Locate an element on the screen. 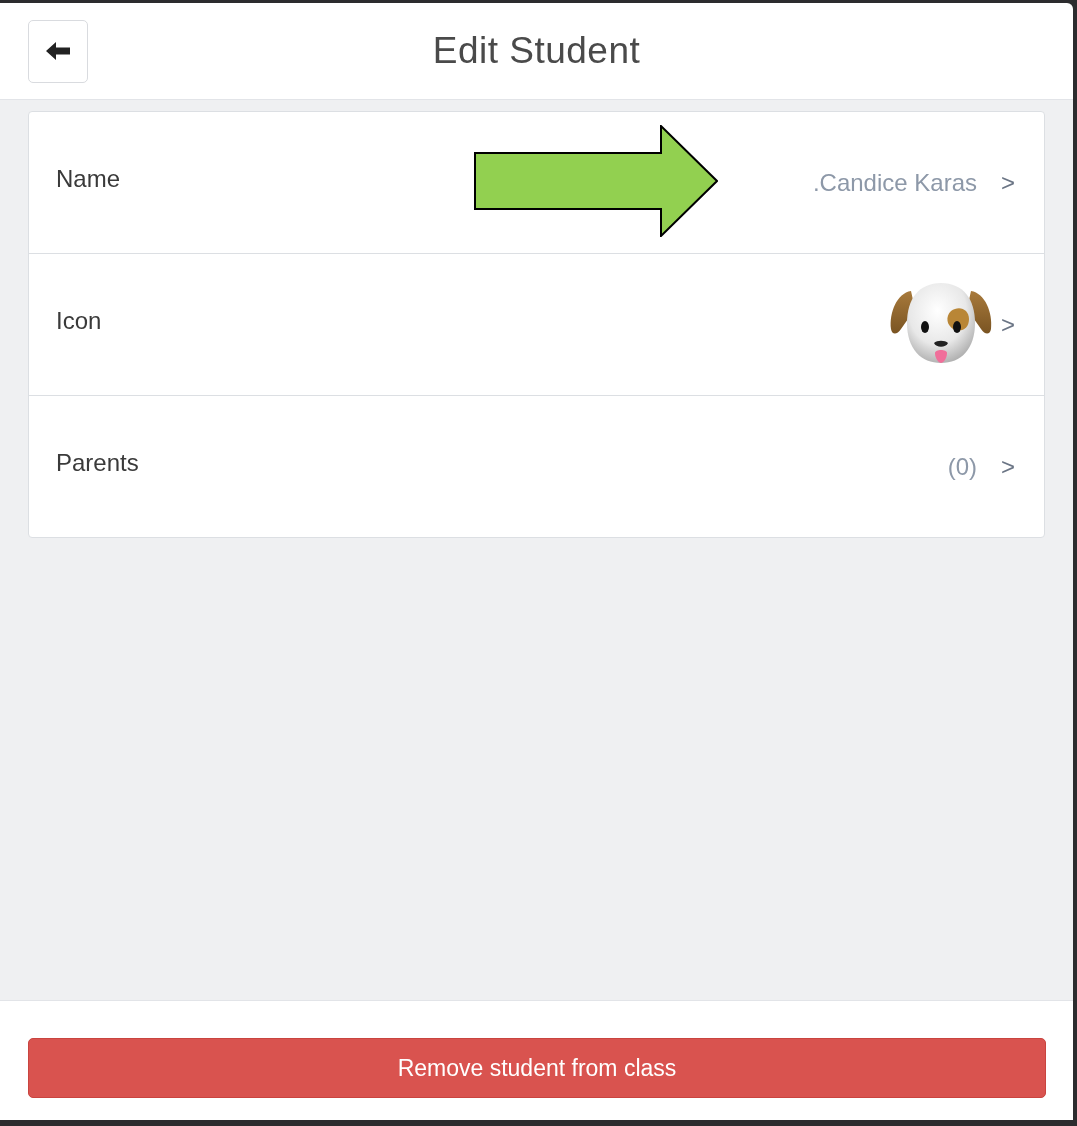  back-button is located at coordinates (58, 51).